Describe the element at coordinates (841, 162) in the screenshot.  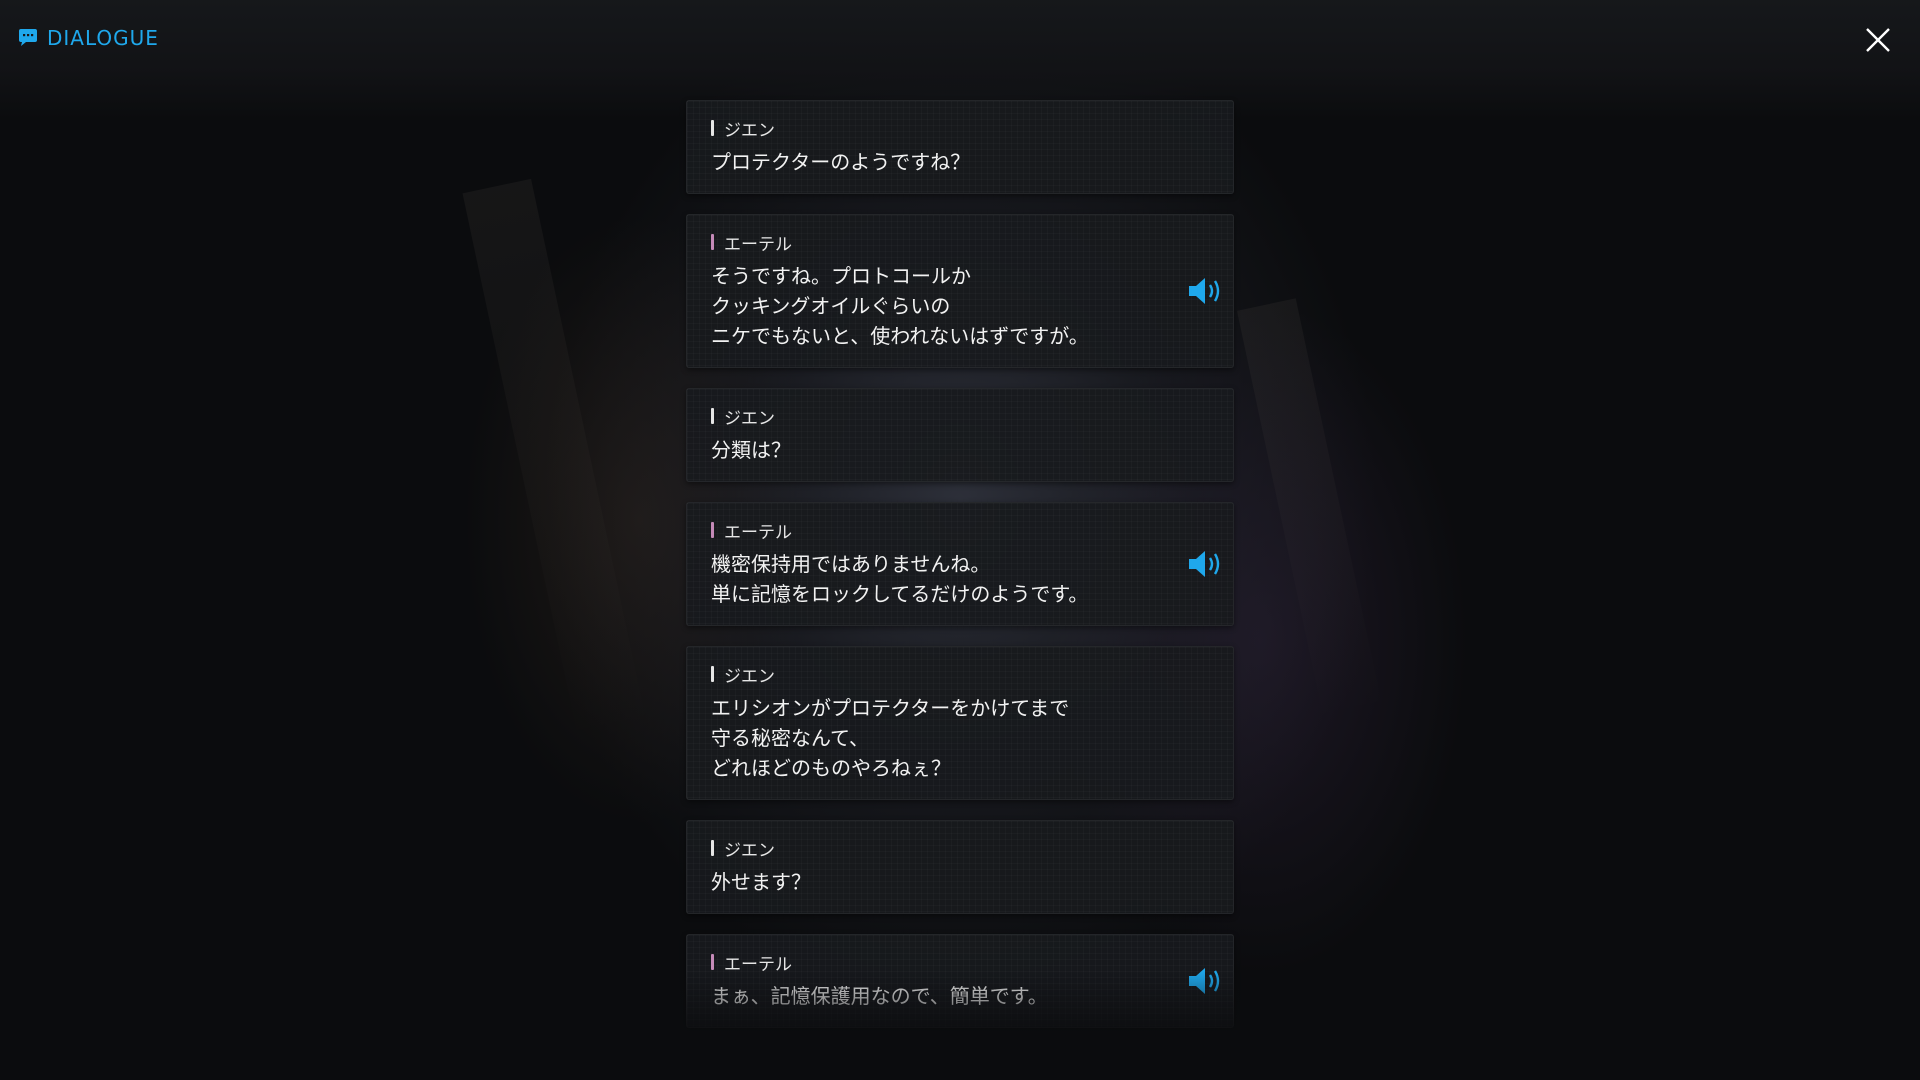
I see `dialogue-line: プロテクターのようですね？` at that location.